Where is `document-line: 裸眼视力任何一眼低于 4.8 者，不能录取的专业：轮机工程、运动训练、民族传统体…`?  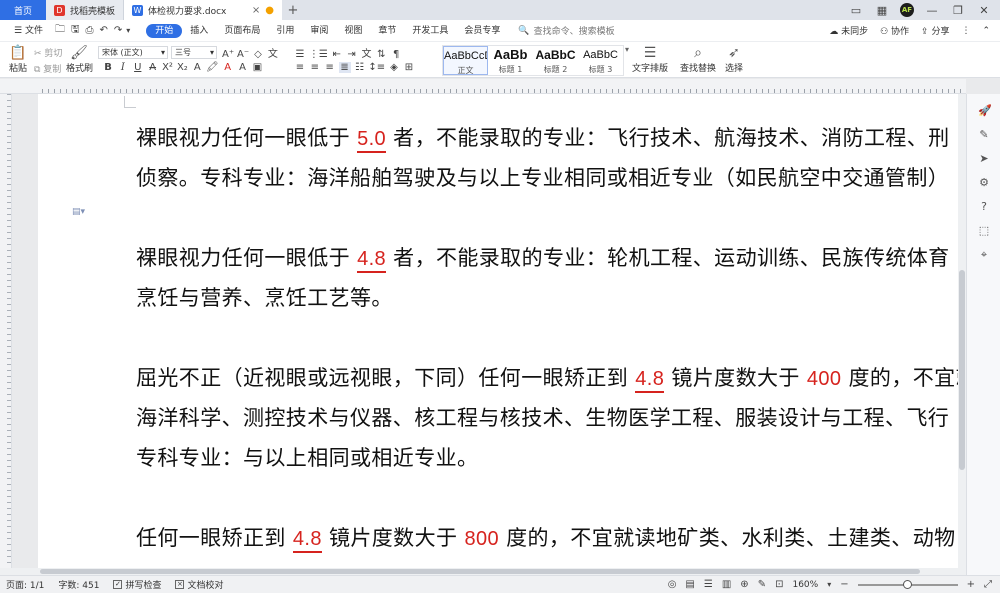 document-line: 裸眼视力任何一眼低于 4.8 者，不能录取的专业：轮机工程、运动训练、民族传统体… is located at coordinates (543, 257).